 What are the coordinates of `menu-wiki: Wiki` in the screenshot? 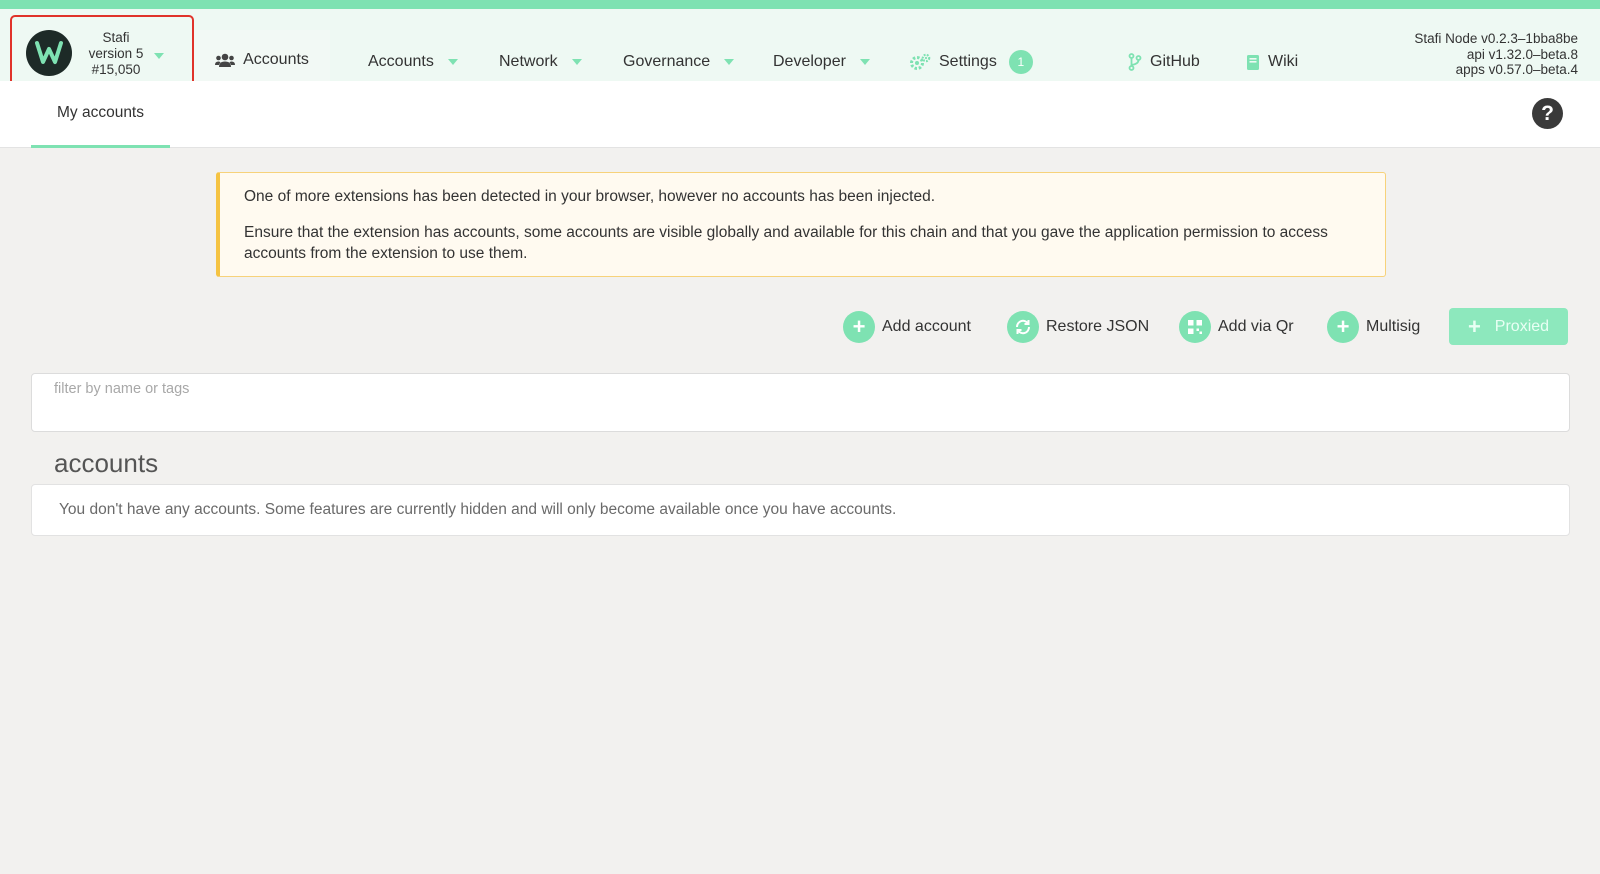 It's located at (1272, 62).